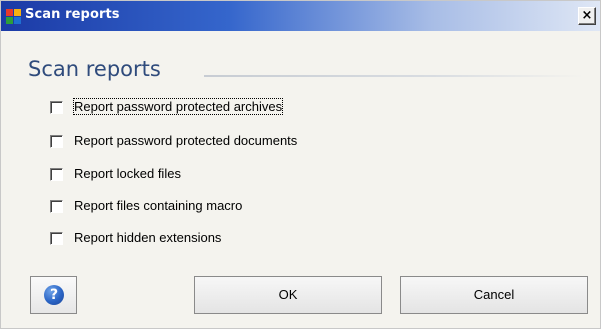 Image resolution: width=601 pixels, height=329 pixels. Describe the element at coordinates (94, 69) in the screenshot. I see `page-title: Scan reports` at that location.